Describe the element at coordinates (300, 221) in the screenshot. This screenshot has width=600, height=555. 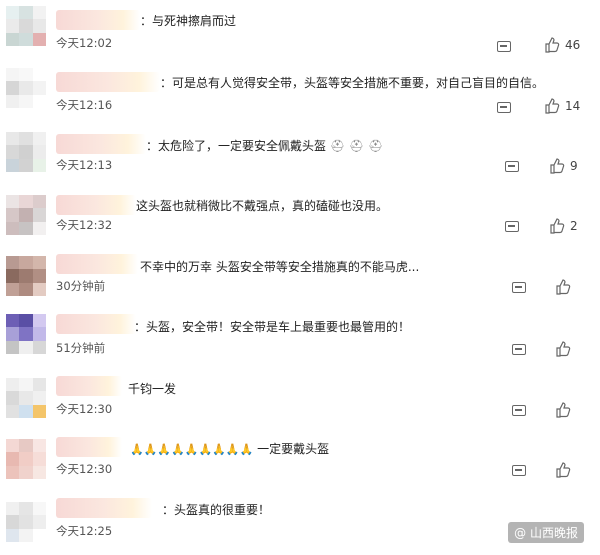
I see `comment-item: 这头盔也就稍微比不戴强点，真的磕碰也没用。 今天12:32 2` at that location.